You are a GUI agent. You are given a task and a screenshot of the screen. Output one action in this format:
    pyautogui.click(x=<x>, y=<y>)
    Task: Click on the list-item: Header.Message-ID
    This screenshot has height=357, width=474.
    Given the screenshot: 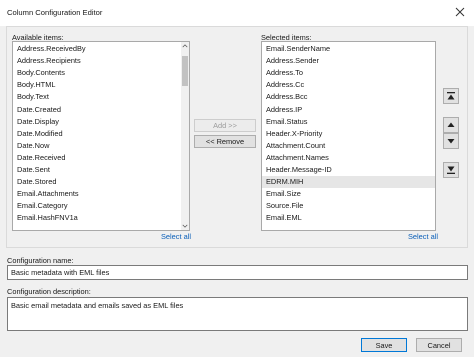 What is the action you would take?
    pyautogui.click(x=299, y=170)
    